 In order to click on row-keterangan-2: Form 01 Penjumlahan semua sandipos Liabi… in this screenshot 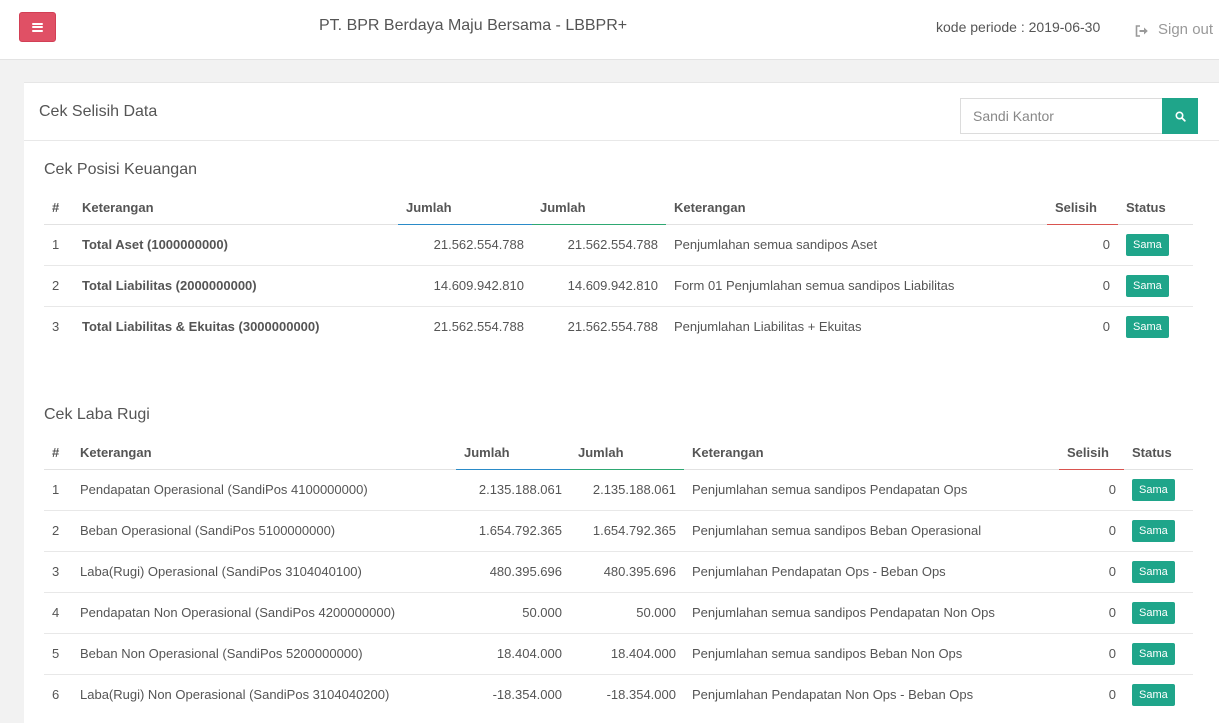, I will do `click(856, 286)`.